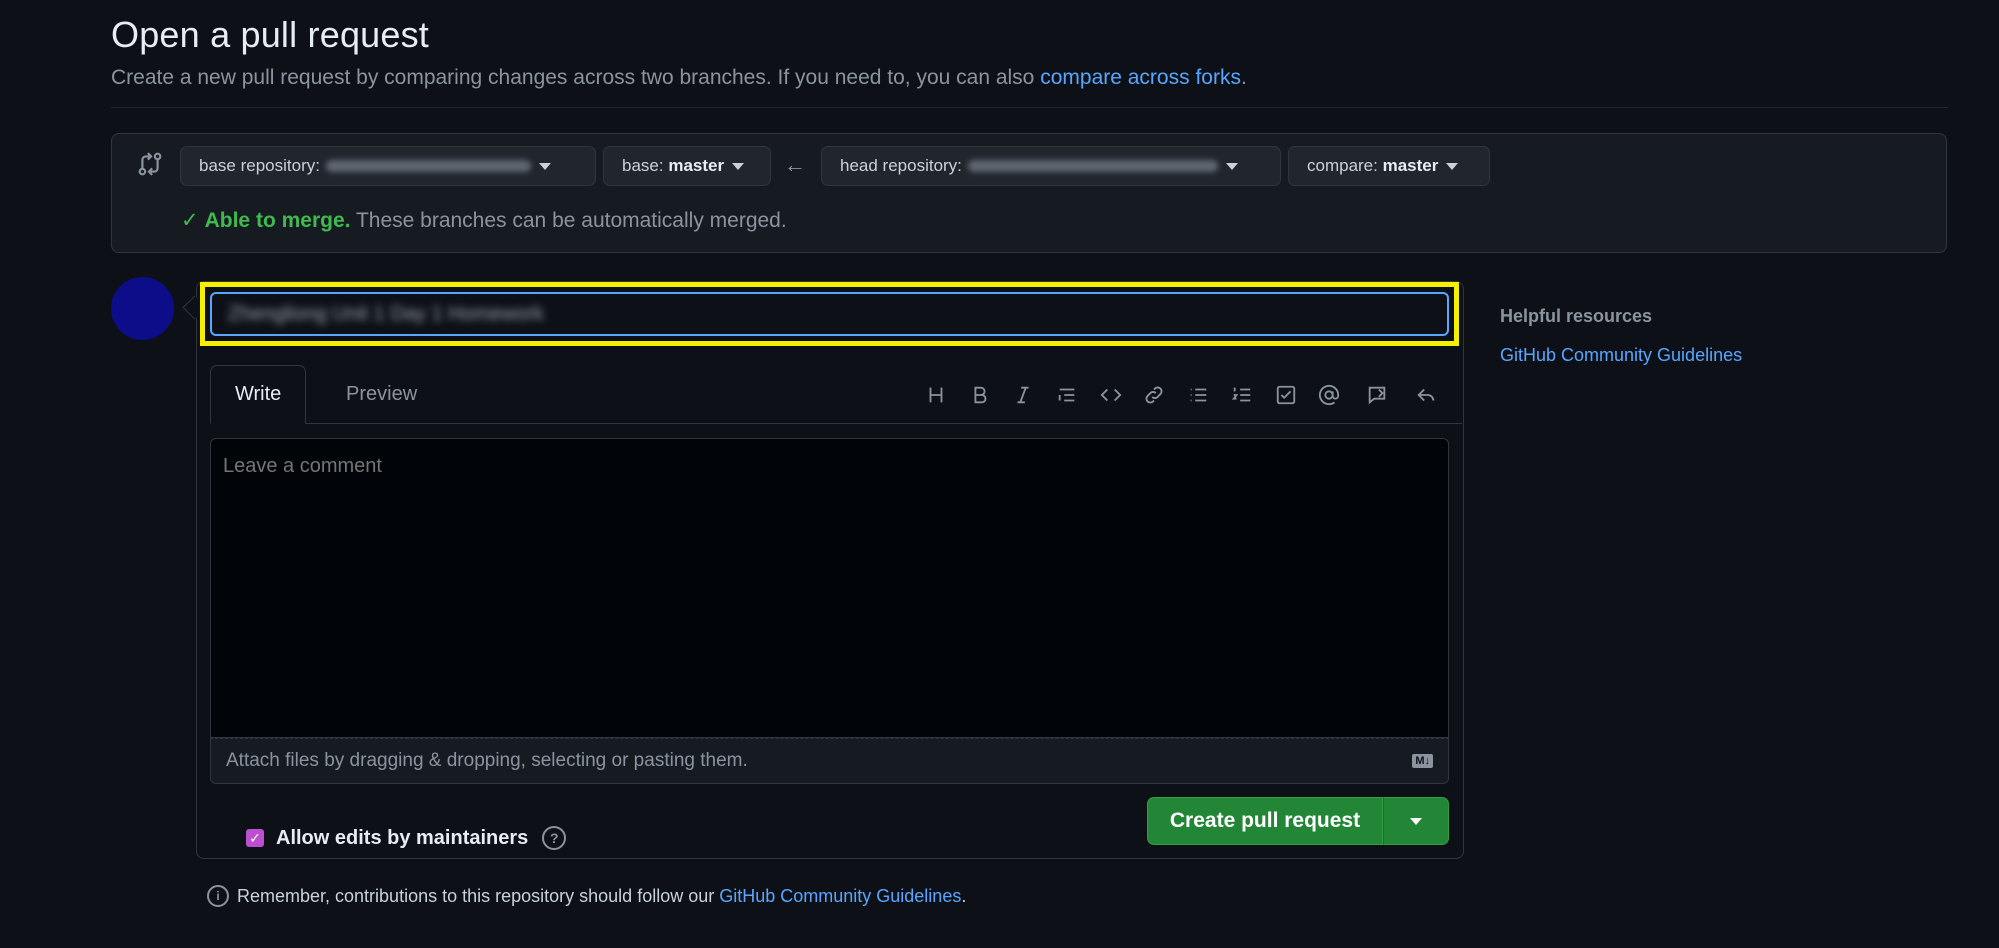 The width and height of the screenshot is (1999, 948). Describe the element at coordinates (1198, 395) in the screenshot. I see `bullet-list-icon` at that location.